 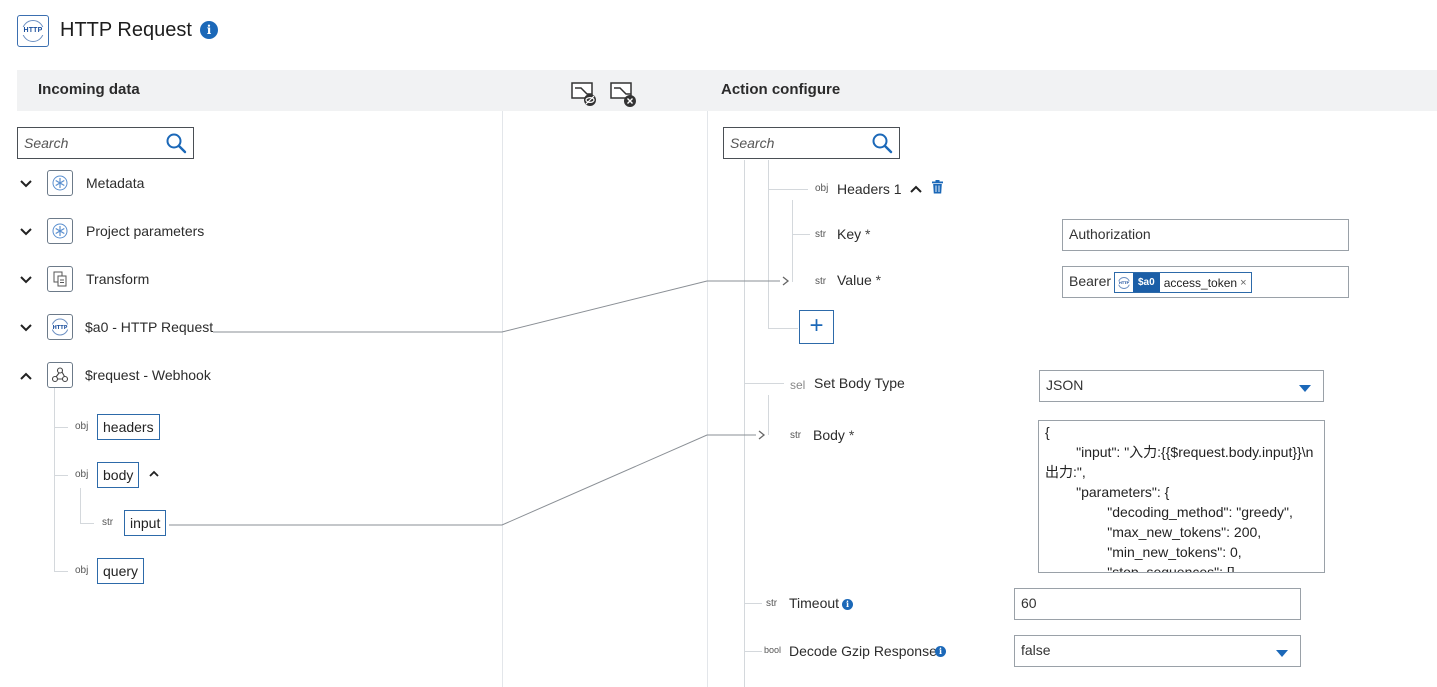 I want to click on clear-mappings-icon, so click(x=624, y=95).